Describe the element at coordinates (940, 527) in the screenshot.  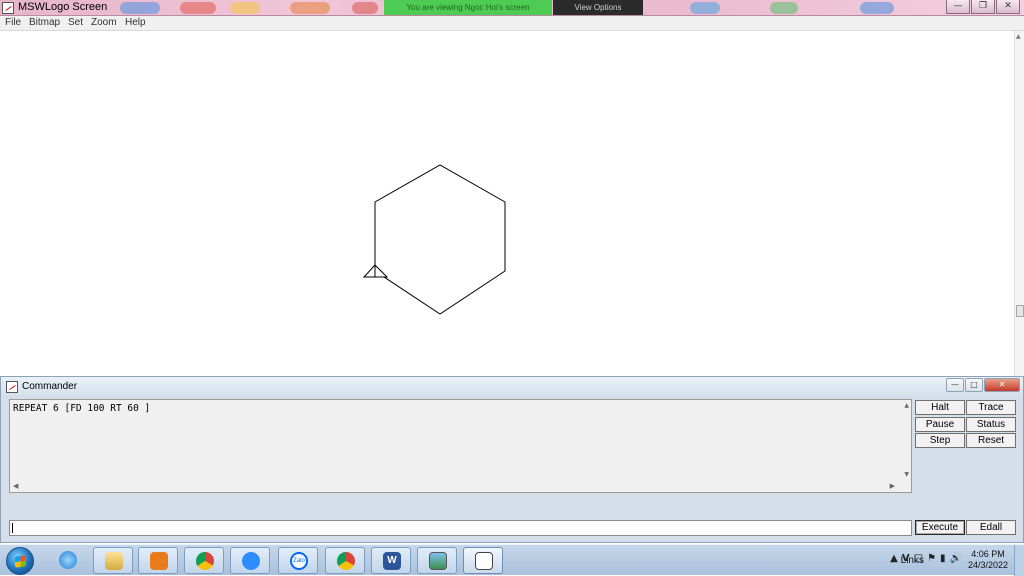
I see `execute-button: Execute` at that location.